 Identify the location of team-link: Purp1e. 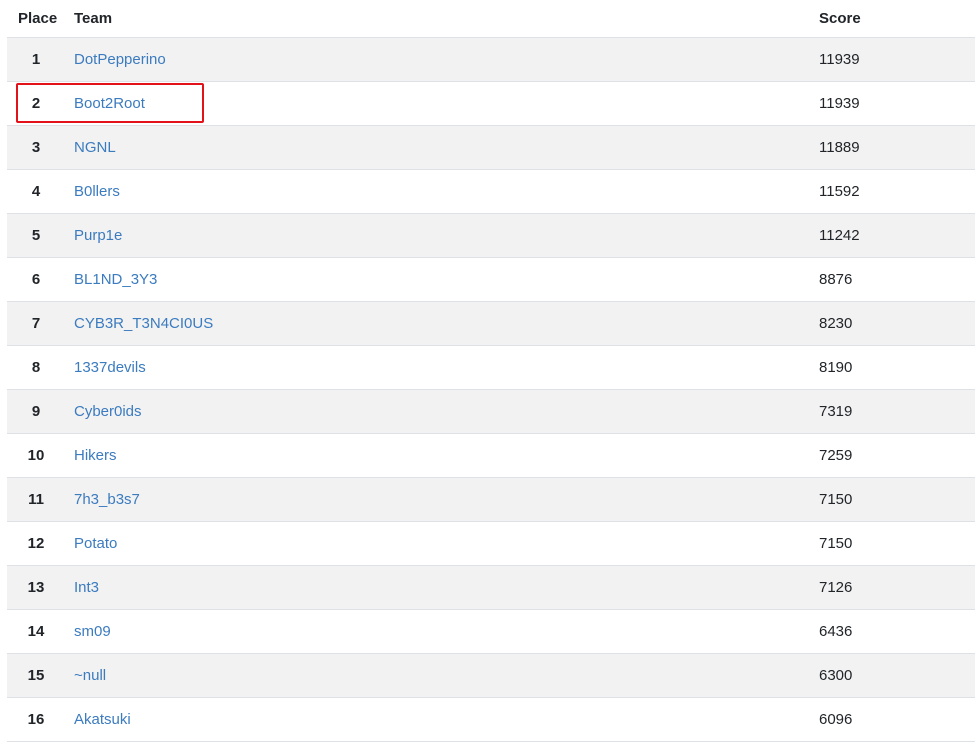
(98, 235).